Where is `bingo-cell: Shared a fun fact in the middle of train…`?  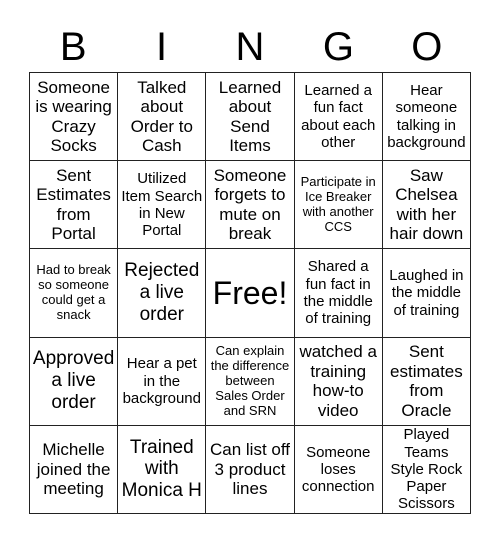
bingo-cell: Shared a fun fact in the middle of train… is located at coordinates (338, 293).